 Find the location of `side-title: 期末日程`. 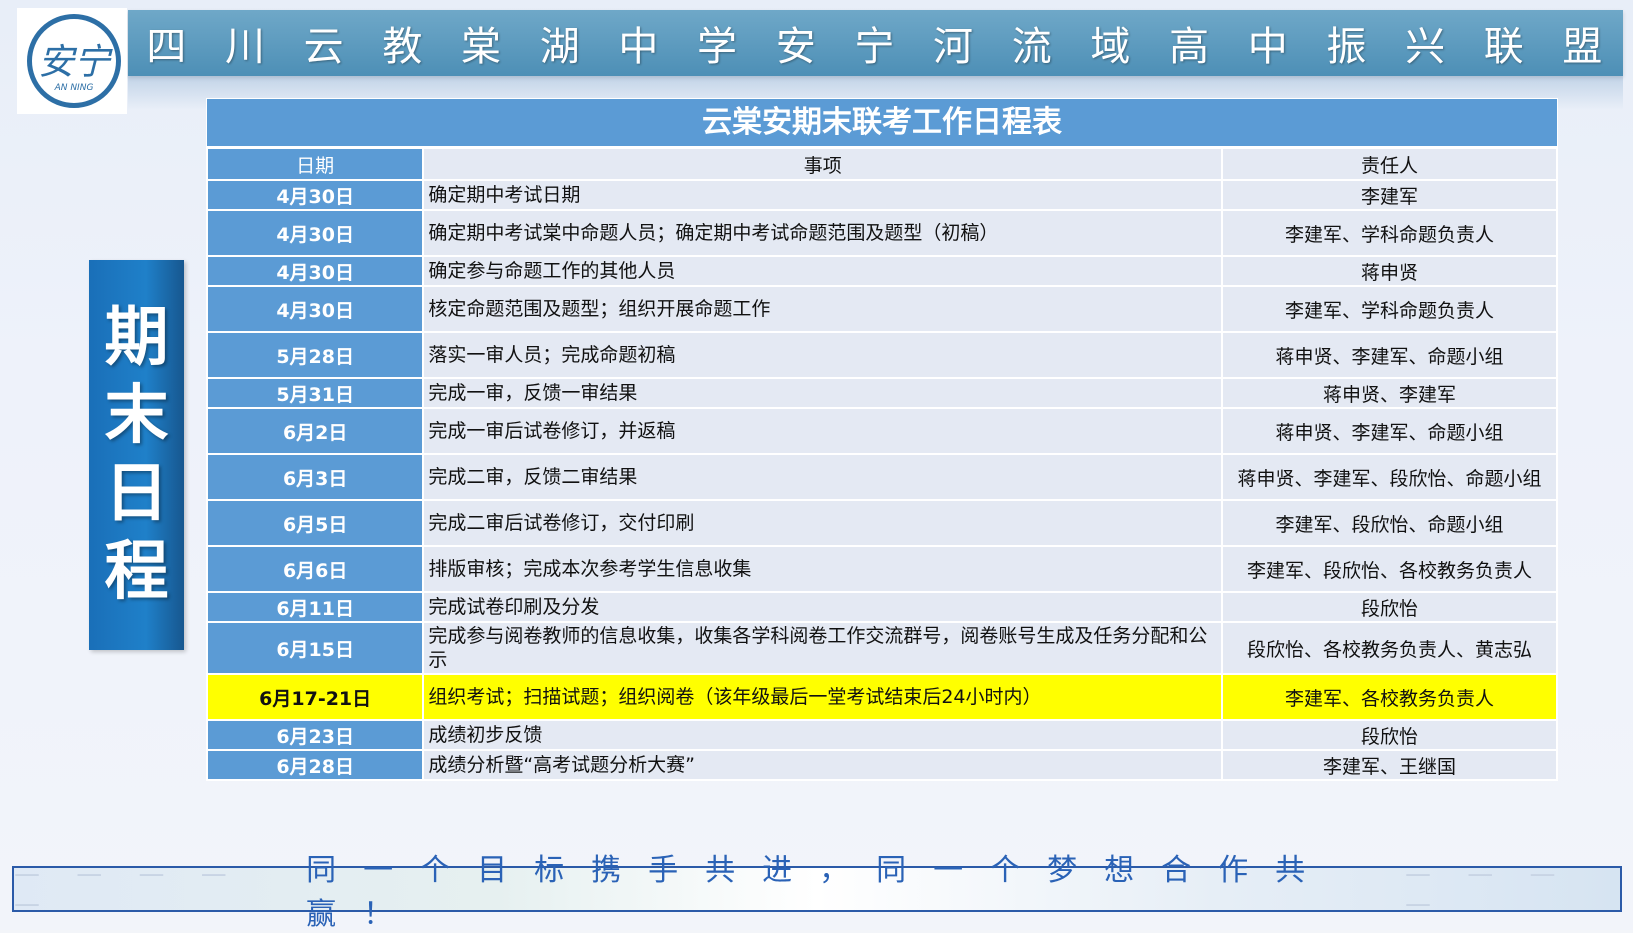

side-title: 期末日程 is located at coordinates (136, 455).